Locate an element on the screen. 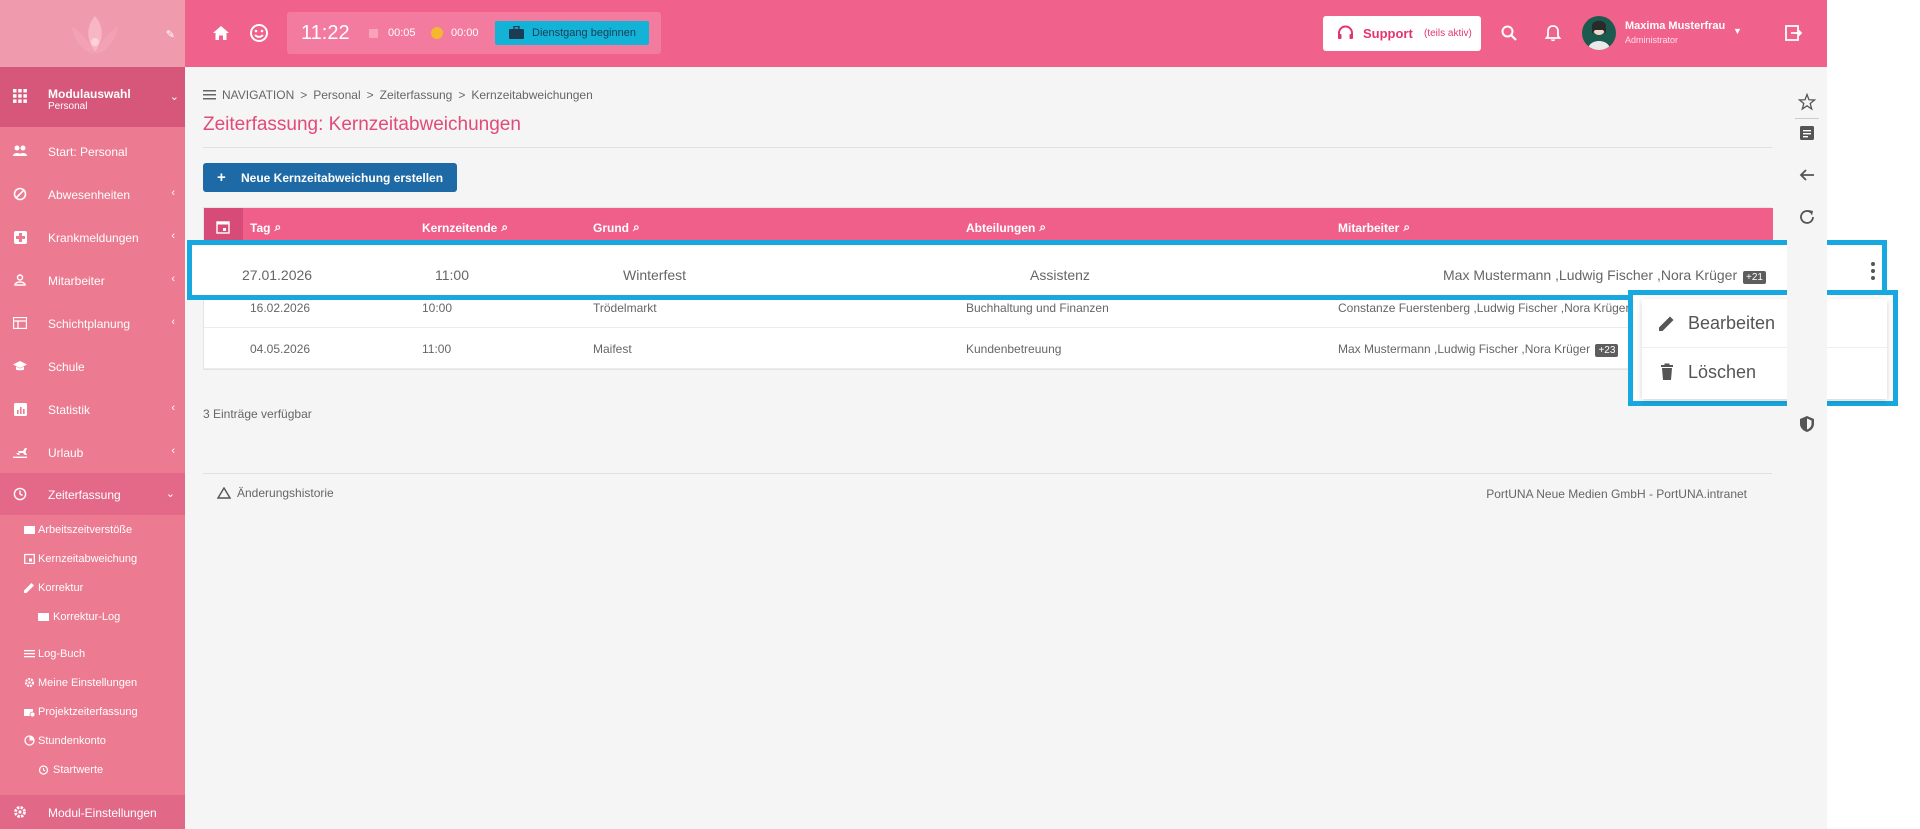 This screenshot has width=1920, height=829. change-history-link: Änderungshistorie is located at coordinates (275, 493).